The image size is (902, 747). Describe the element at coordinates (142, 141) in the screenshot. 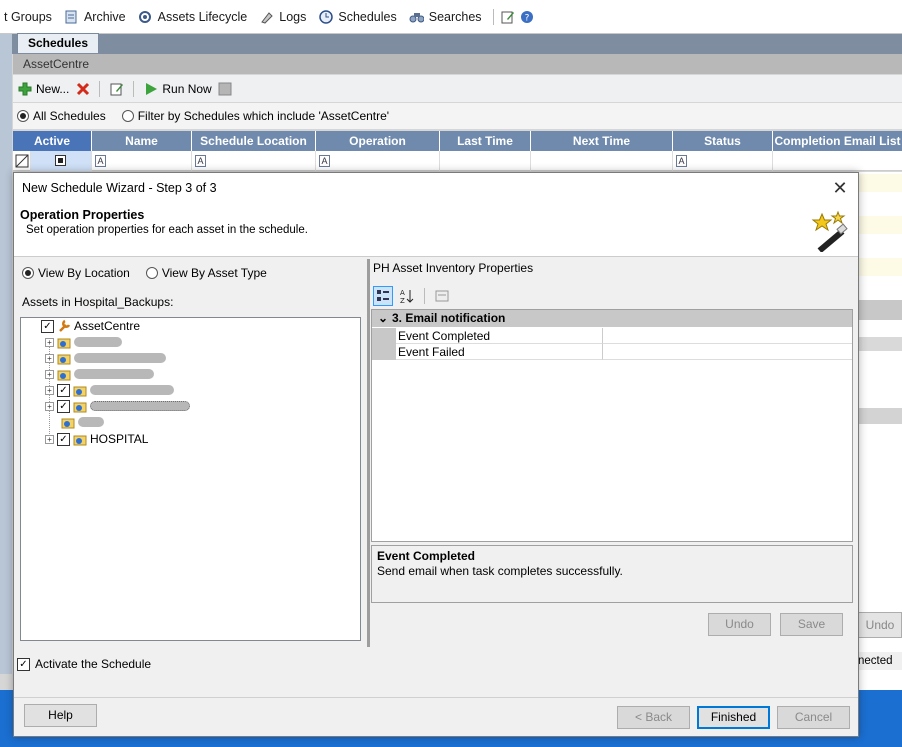

I see `column-name: Name` at that location.